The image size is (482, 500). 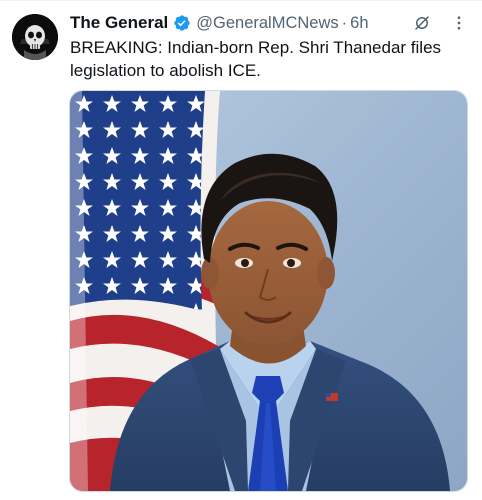 I want to click on more-options-icon, so click(x=459, y=23).